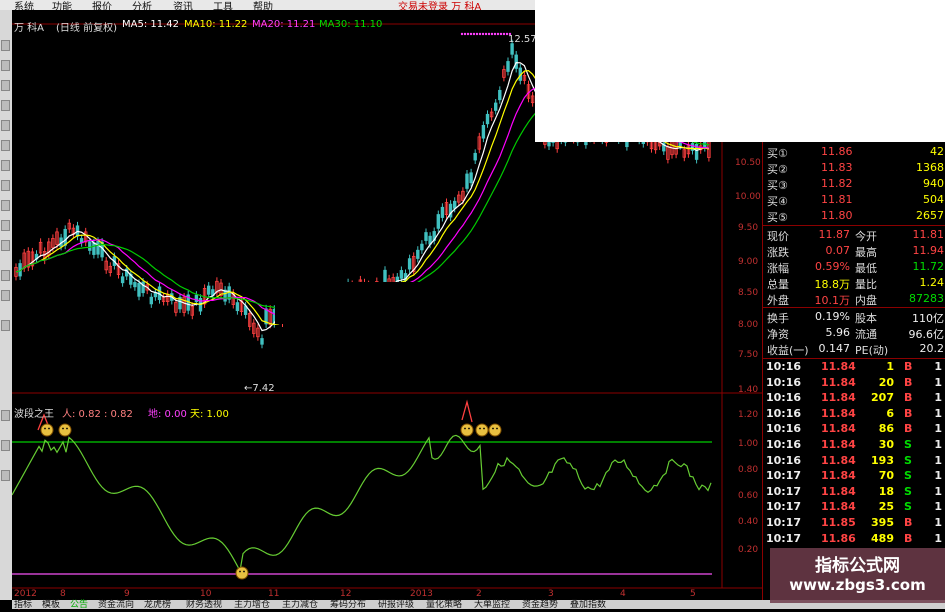 The image size is (945, 612). Describe the element at coordinates (886, 491) in the screenshot. I see `tick-volume: 18` at that location.